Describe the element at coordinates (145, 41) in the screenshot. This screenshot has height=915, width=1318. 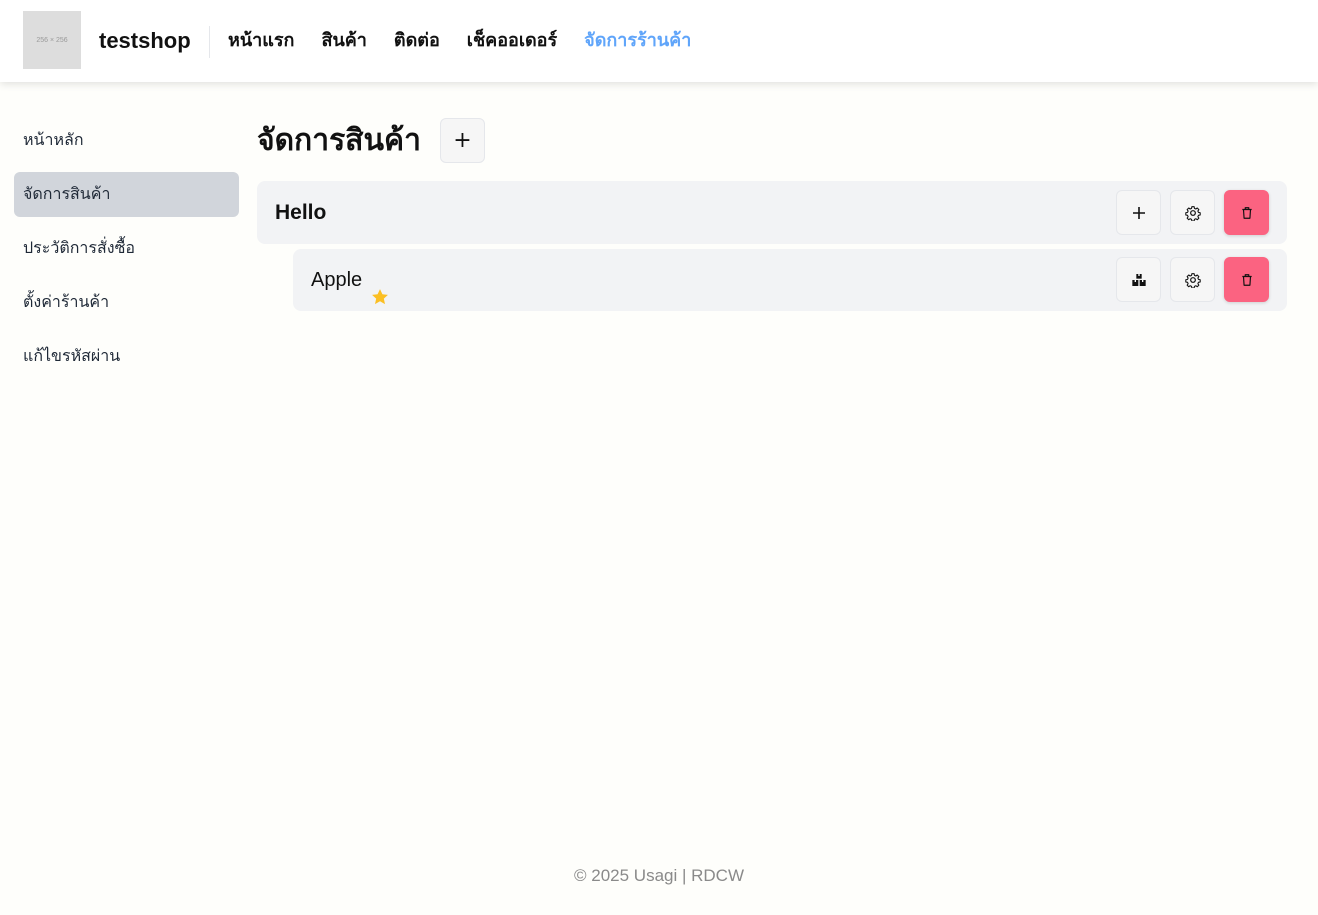
I see `shop-name: testshop` at that location.